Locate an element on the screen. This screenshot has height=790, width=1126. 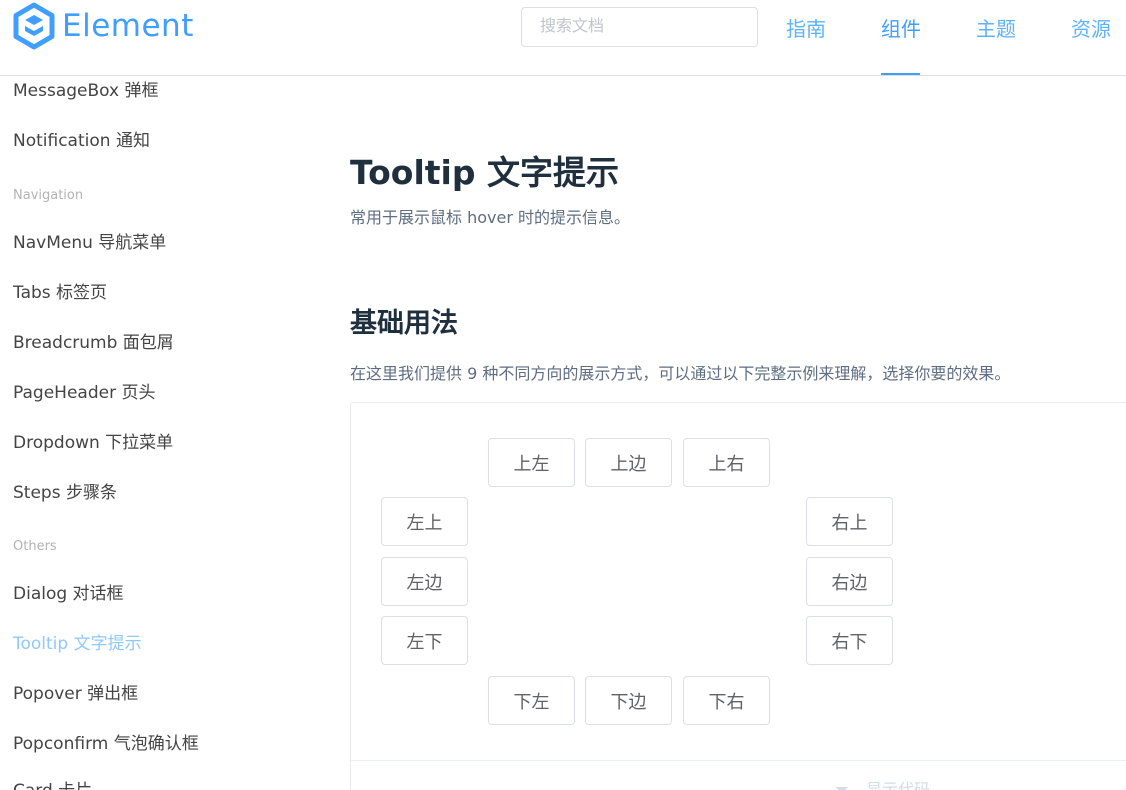
sidebar-item-popover: Popover 弹出框 is located at coordinates (75, 691).